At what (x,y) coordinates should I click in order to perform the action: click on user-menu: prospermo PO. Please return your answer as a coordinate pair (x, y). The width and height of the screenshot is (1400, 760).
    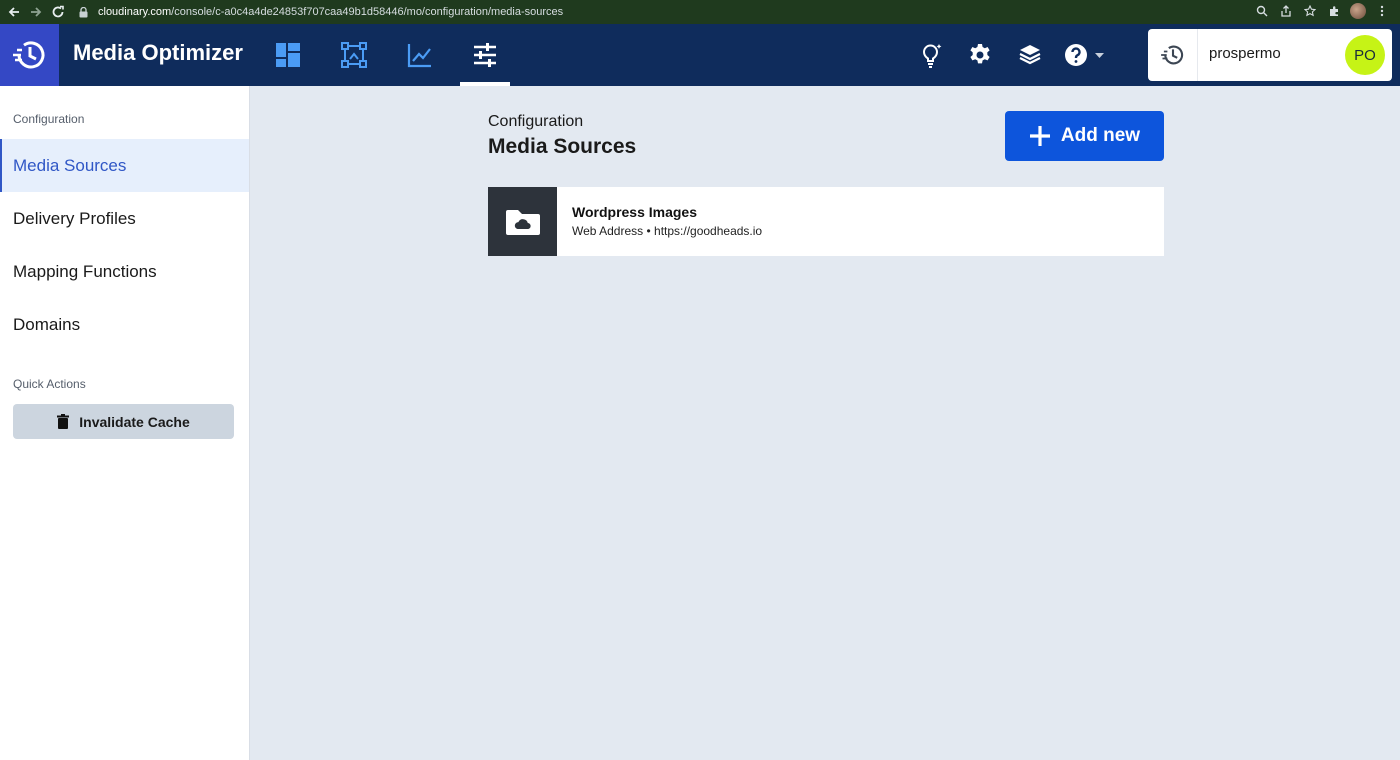
    Looking at the image, I should click on (1270, 55).